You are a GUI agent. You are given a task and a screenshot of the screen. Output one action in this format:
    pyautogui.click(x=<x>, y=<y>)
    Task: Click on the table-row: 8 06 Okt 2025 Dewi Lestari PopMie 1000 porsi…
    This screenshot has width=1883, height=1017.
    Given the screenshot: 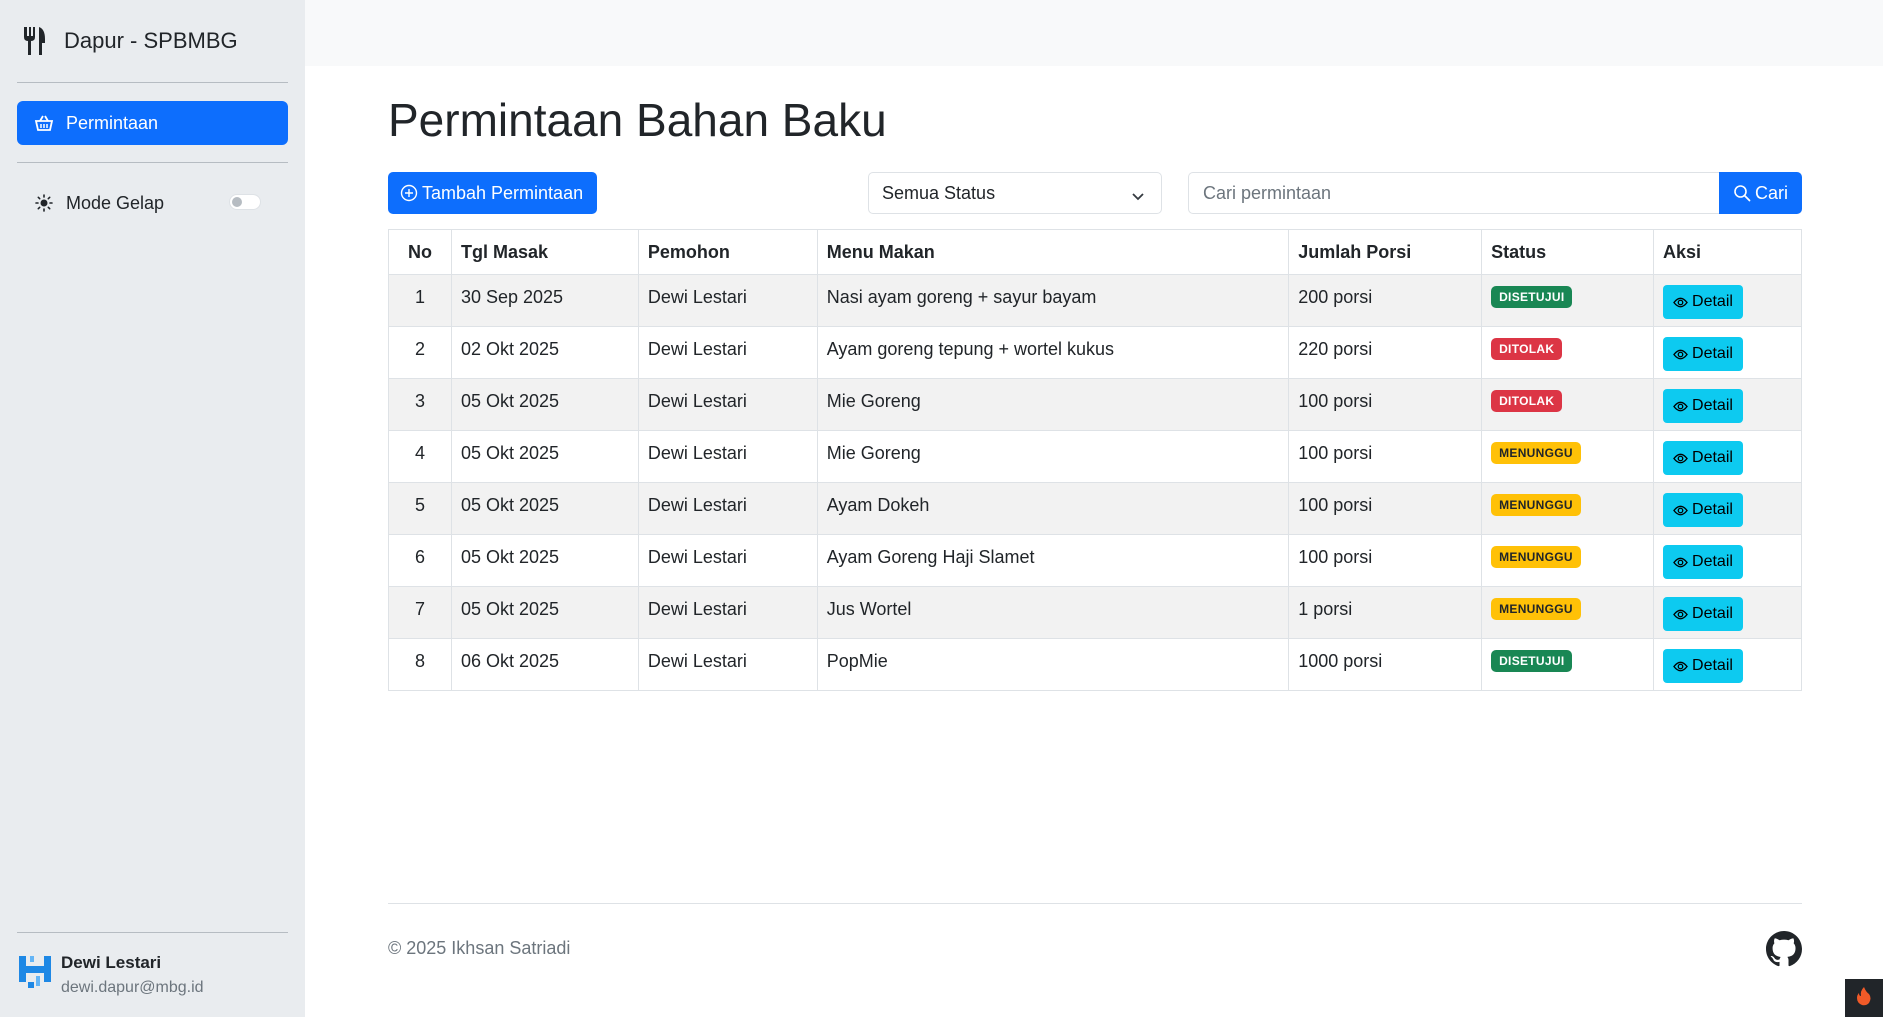 What is the action you would take?
    pyautogui.click(x=1095, y=664)
    